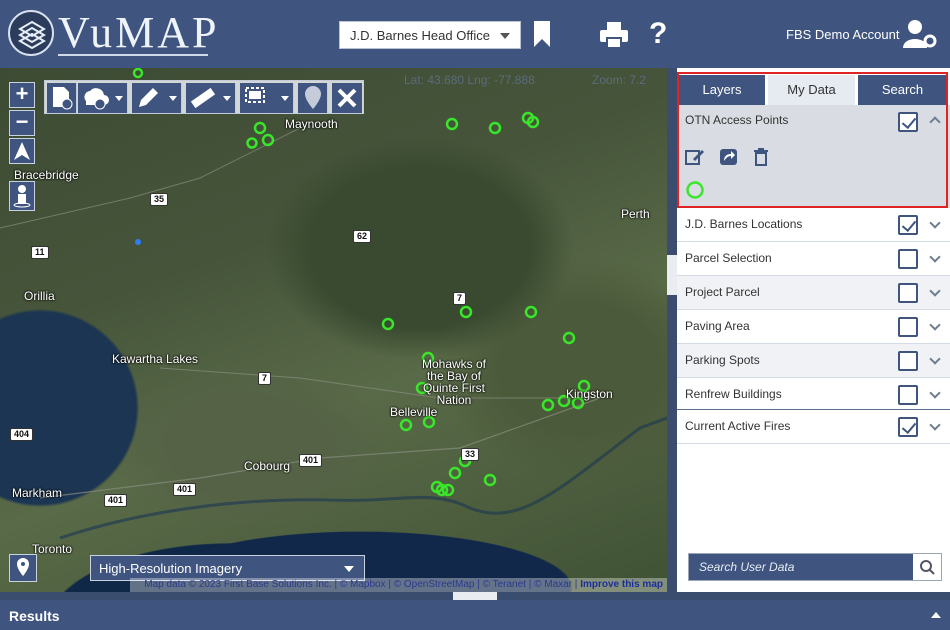 The image size is (950, 630). Describe the element at coordinates (313, 98) in the screenshot. I see `identify-tool` at that location.